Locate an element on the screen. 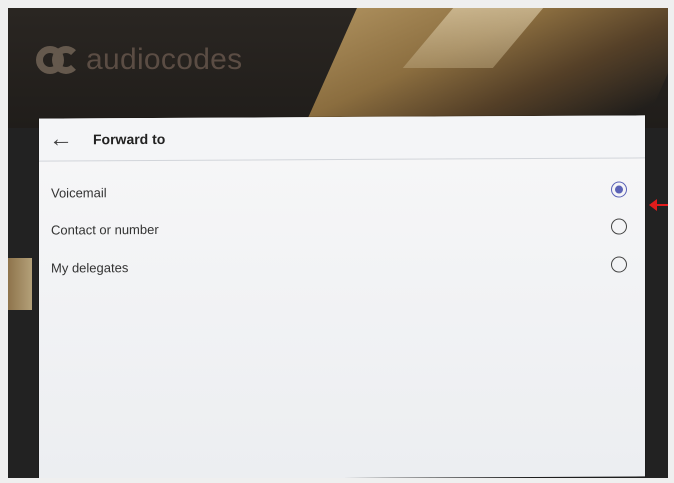 The image size is (674, 483). audiocodes-logo-icon is located at coordinates (58, 60).